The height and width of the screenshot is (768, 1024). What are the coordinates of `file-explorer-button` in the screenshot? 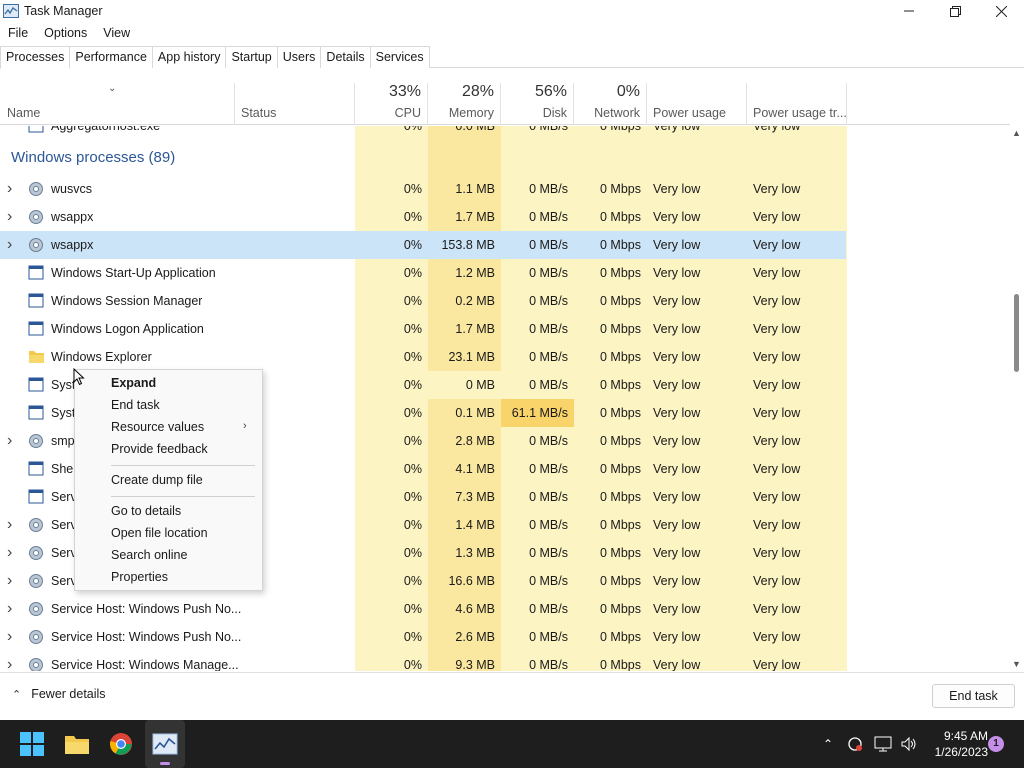 It's located at (77, 744).